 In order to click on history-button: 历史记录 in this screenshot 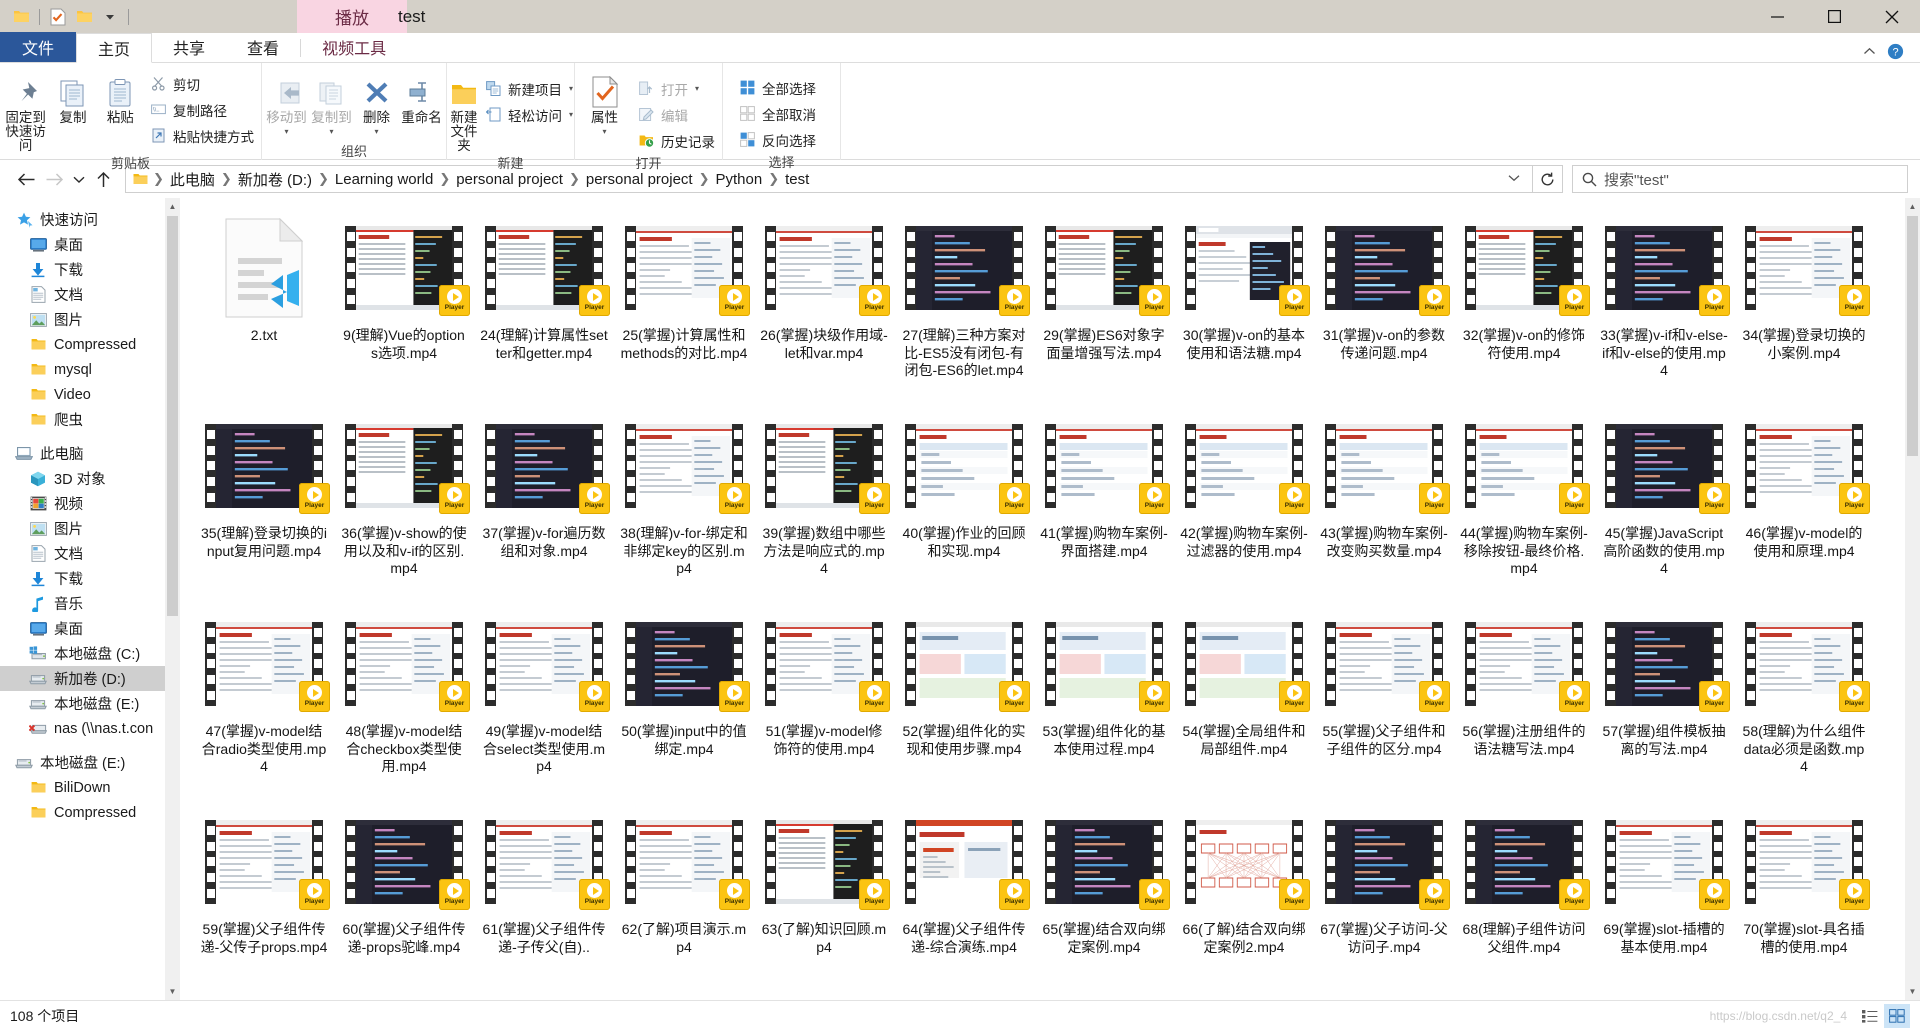, I will do `click(676, 140)`.